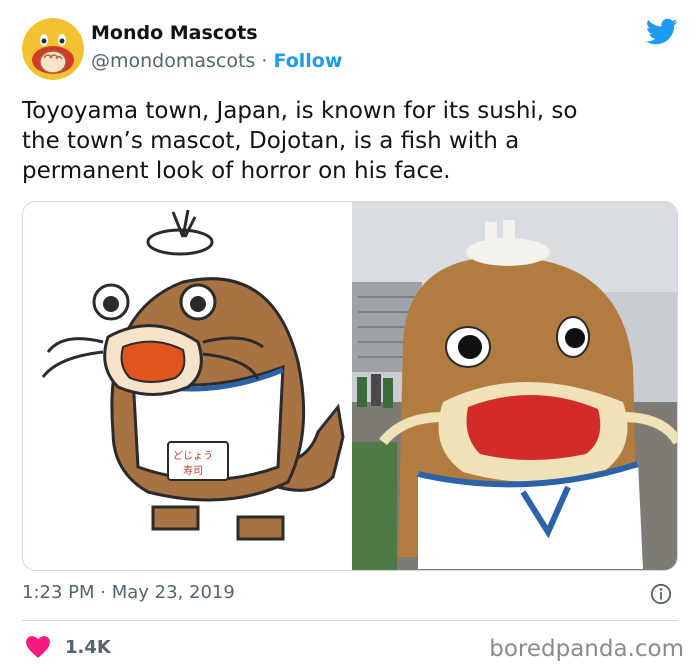  I want to click on like-button: 1.4K, so click(68, 647).